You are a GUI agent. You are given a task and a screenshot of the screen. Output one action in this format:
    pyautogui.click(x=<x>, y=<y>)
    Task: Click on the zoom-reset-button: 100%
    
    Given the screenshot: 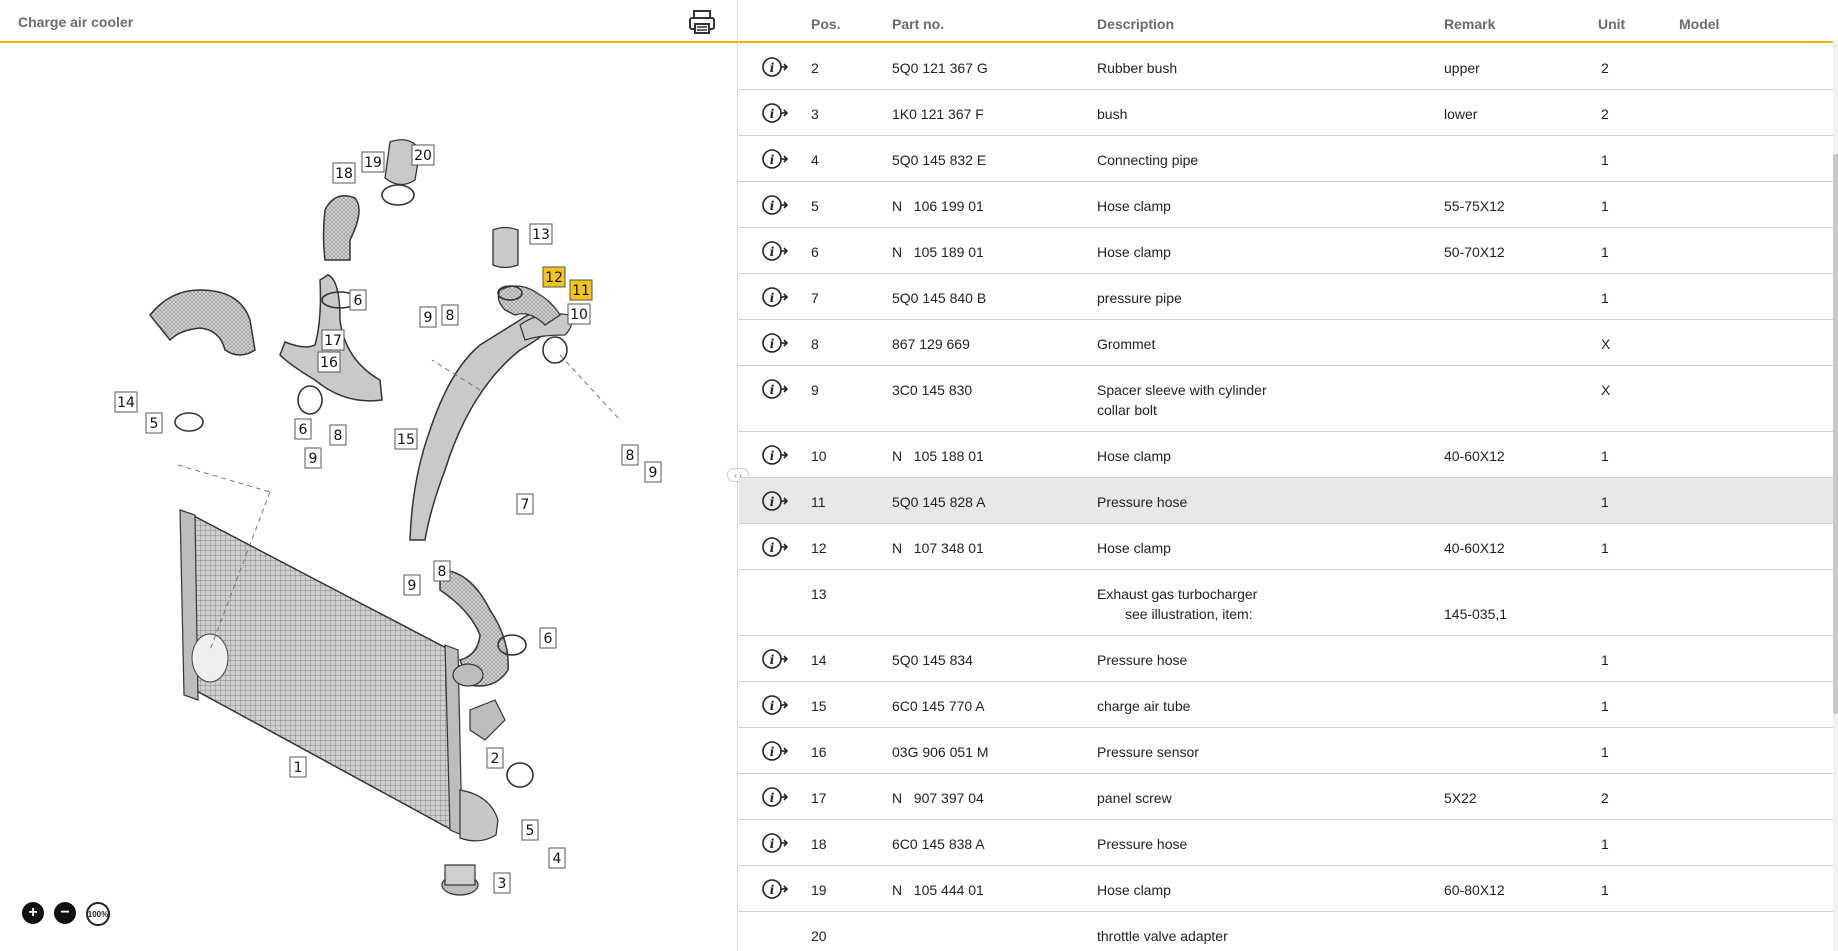 What is the action you would take?
    pyautogui.click(x=98, y=914)
    